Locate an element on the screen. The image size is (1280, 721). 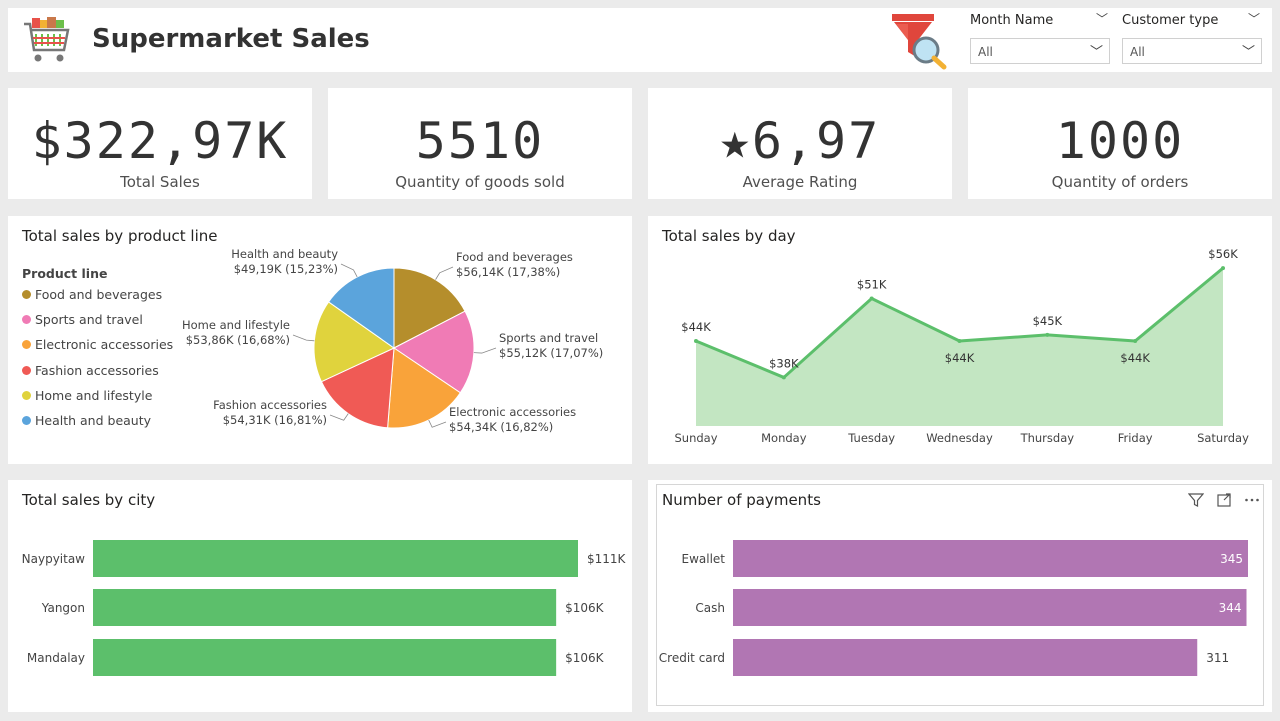
data-label: $45K is located at coordinates (1048, 321).